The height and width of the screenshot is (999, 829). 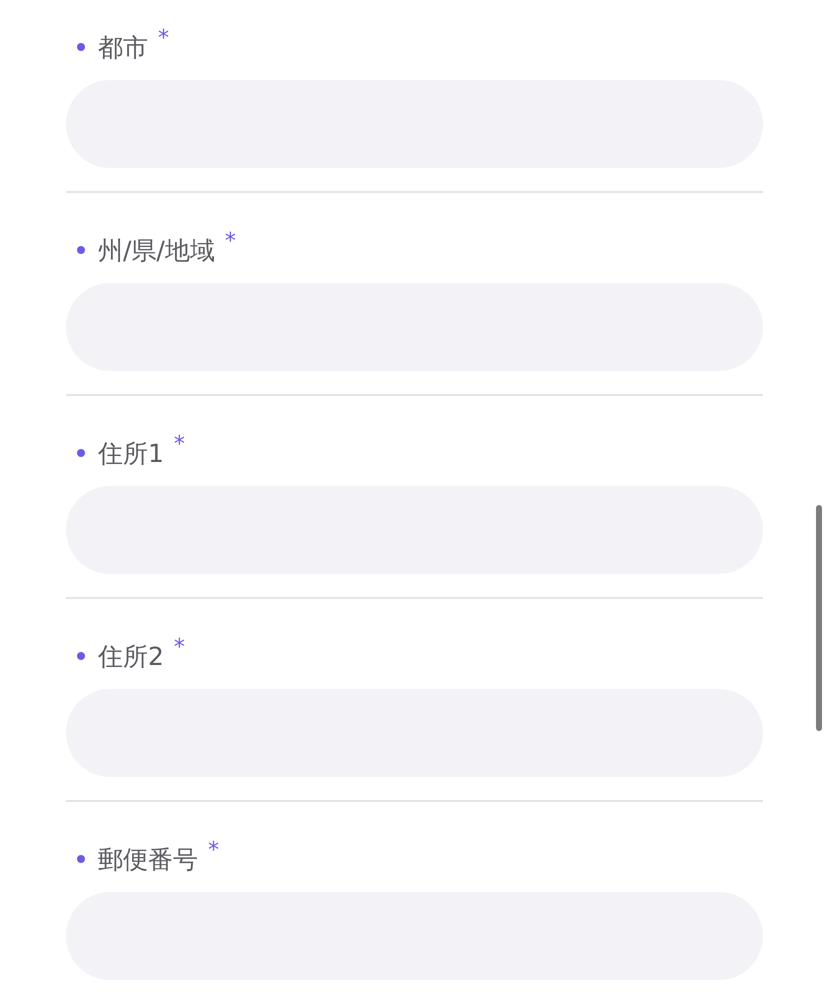 What do you see at coordinates (131, 656) in the screenshot?
I see `field-label: 住所2` at bounding box center [131, 656].